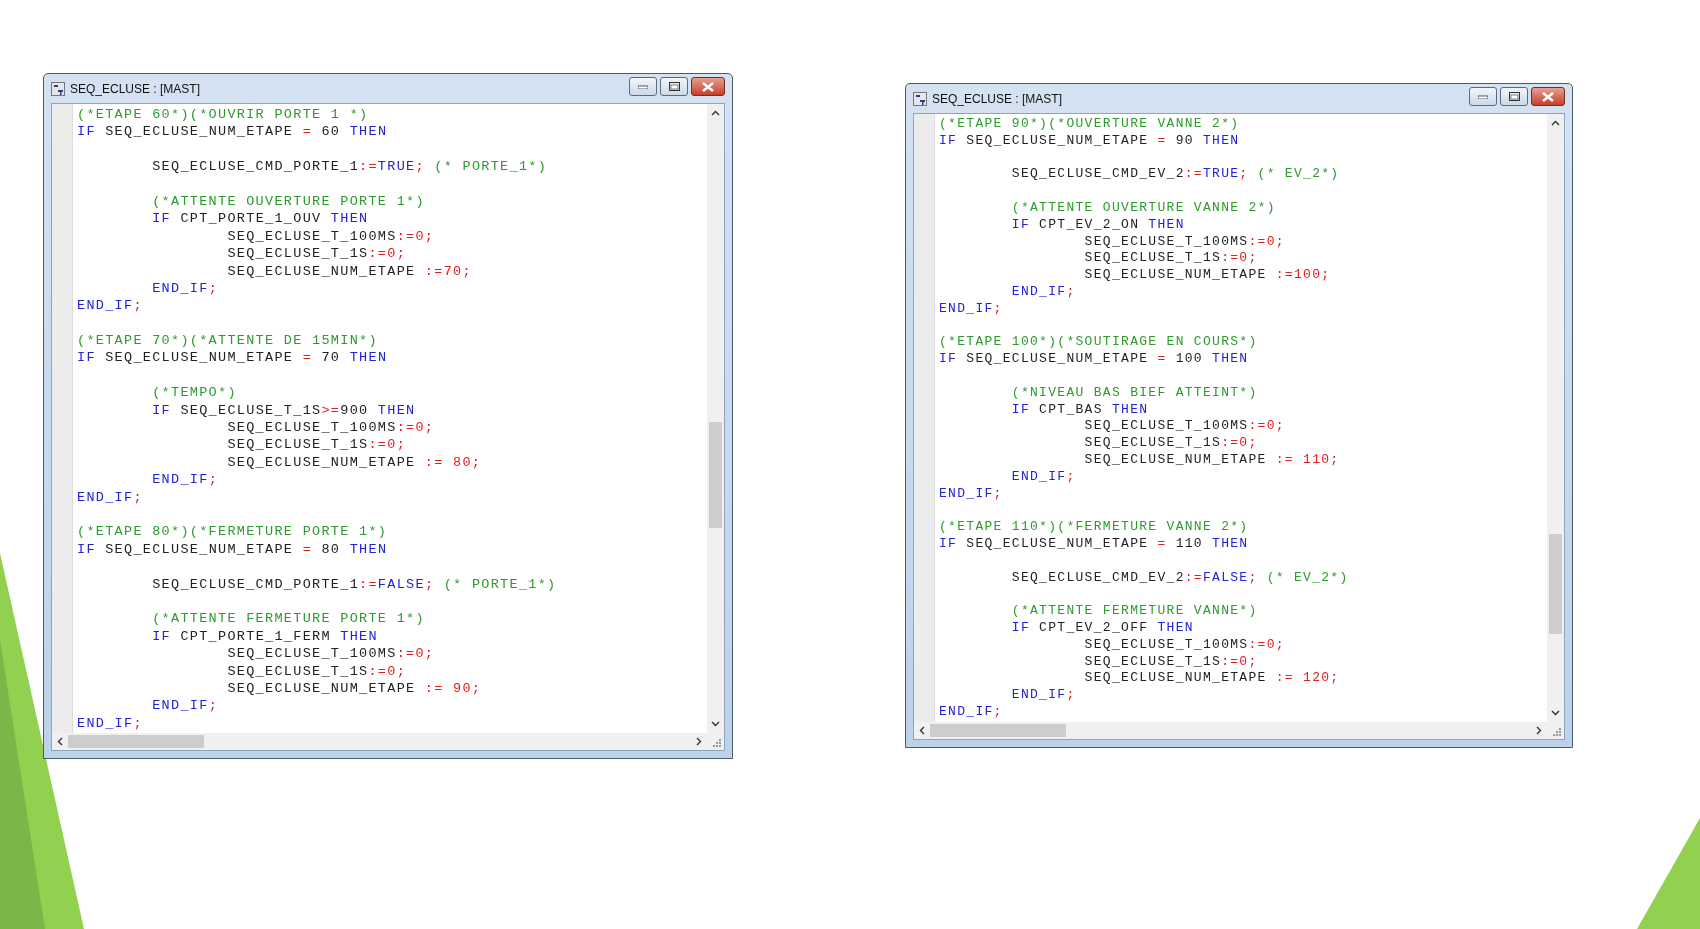  I want to click on code-line: (*ATTENTE OUVERTURE PORTE 1*), so click(288, 201).